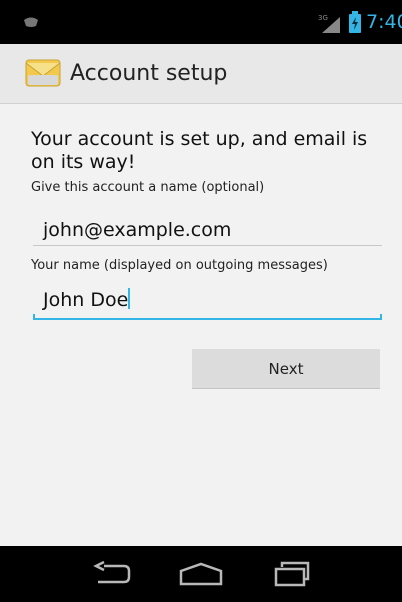  I want to click on text-cursor, so click(129, 298).